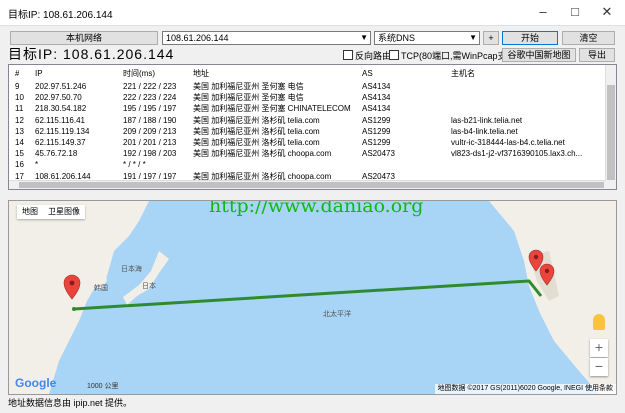 Image resolution: width=625 pixels, height=413 pixels. I want to click on zoom-out-button: −, so click(599, 367).